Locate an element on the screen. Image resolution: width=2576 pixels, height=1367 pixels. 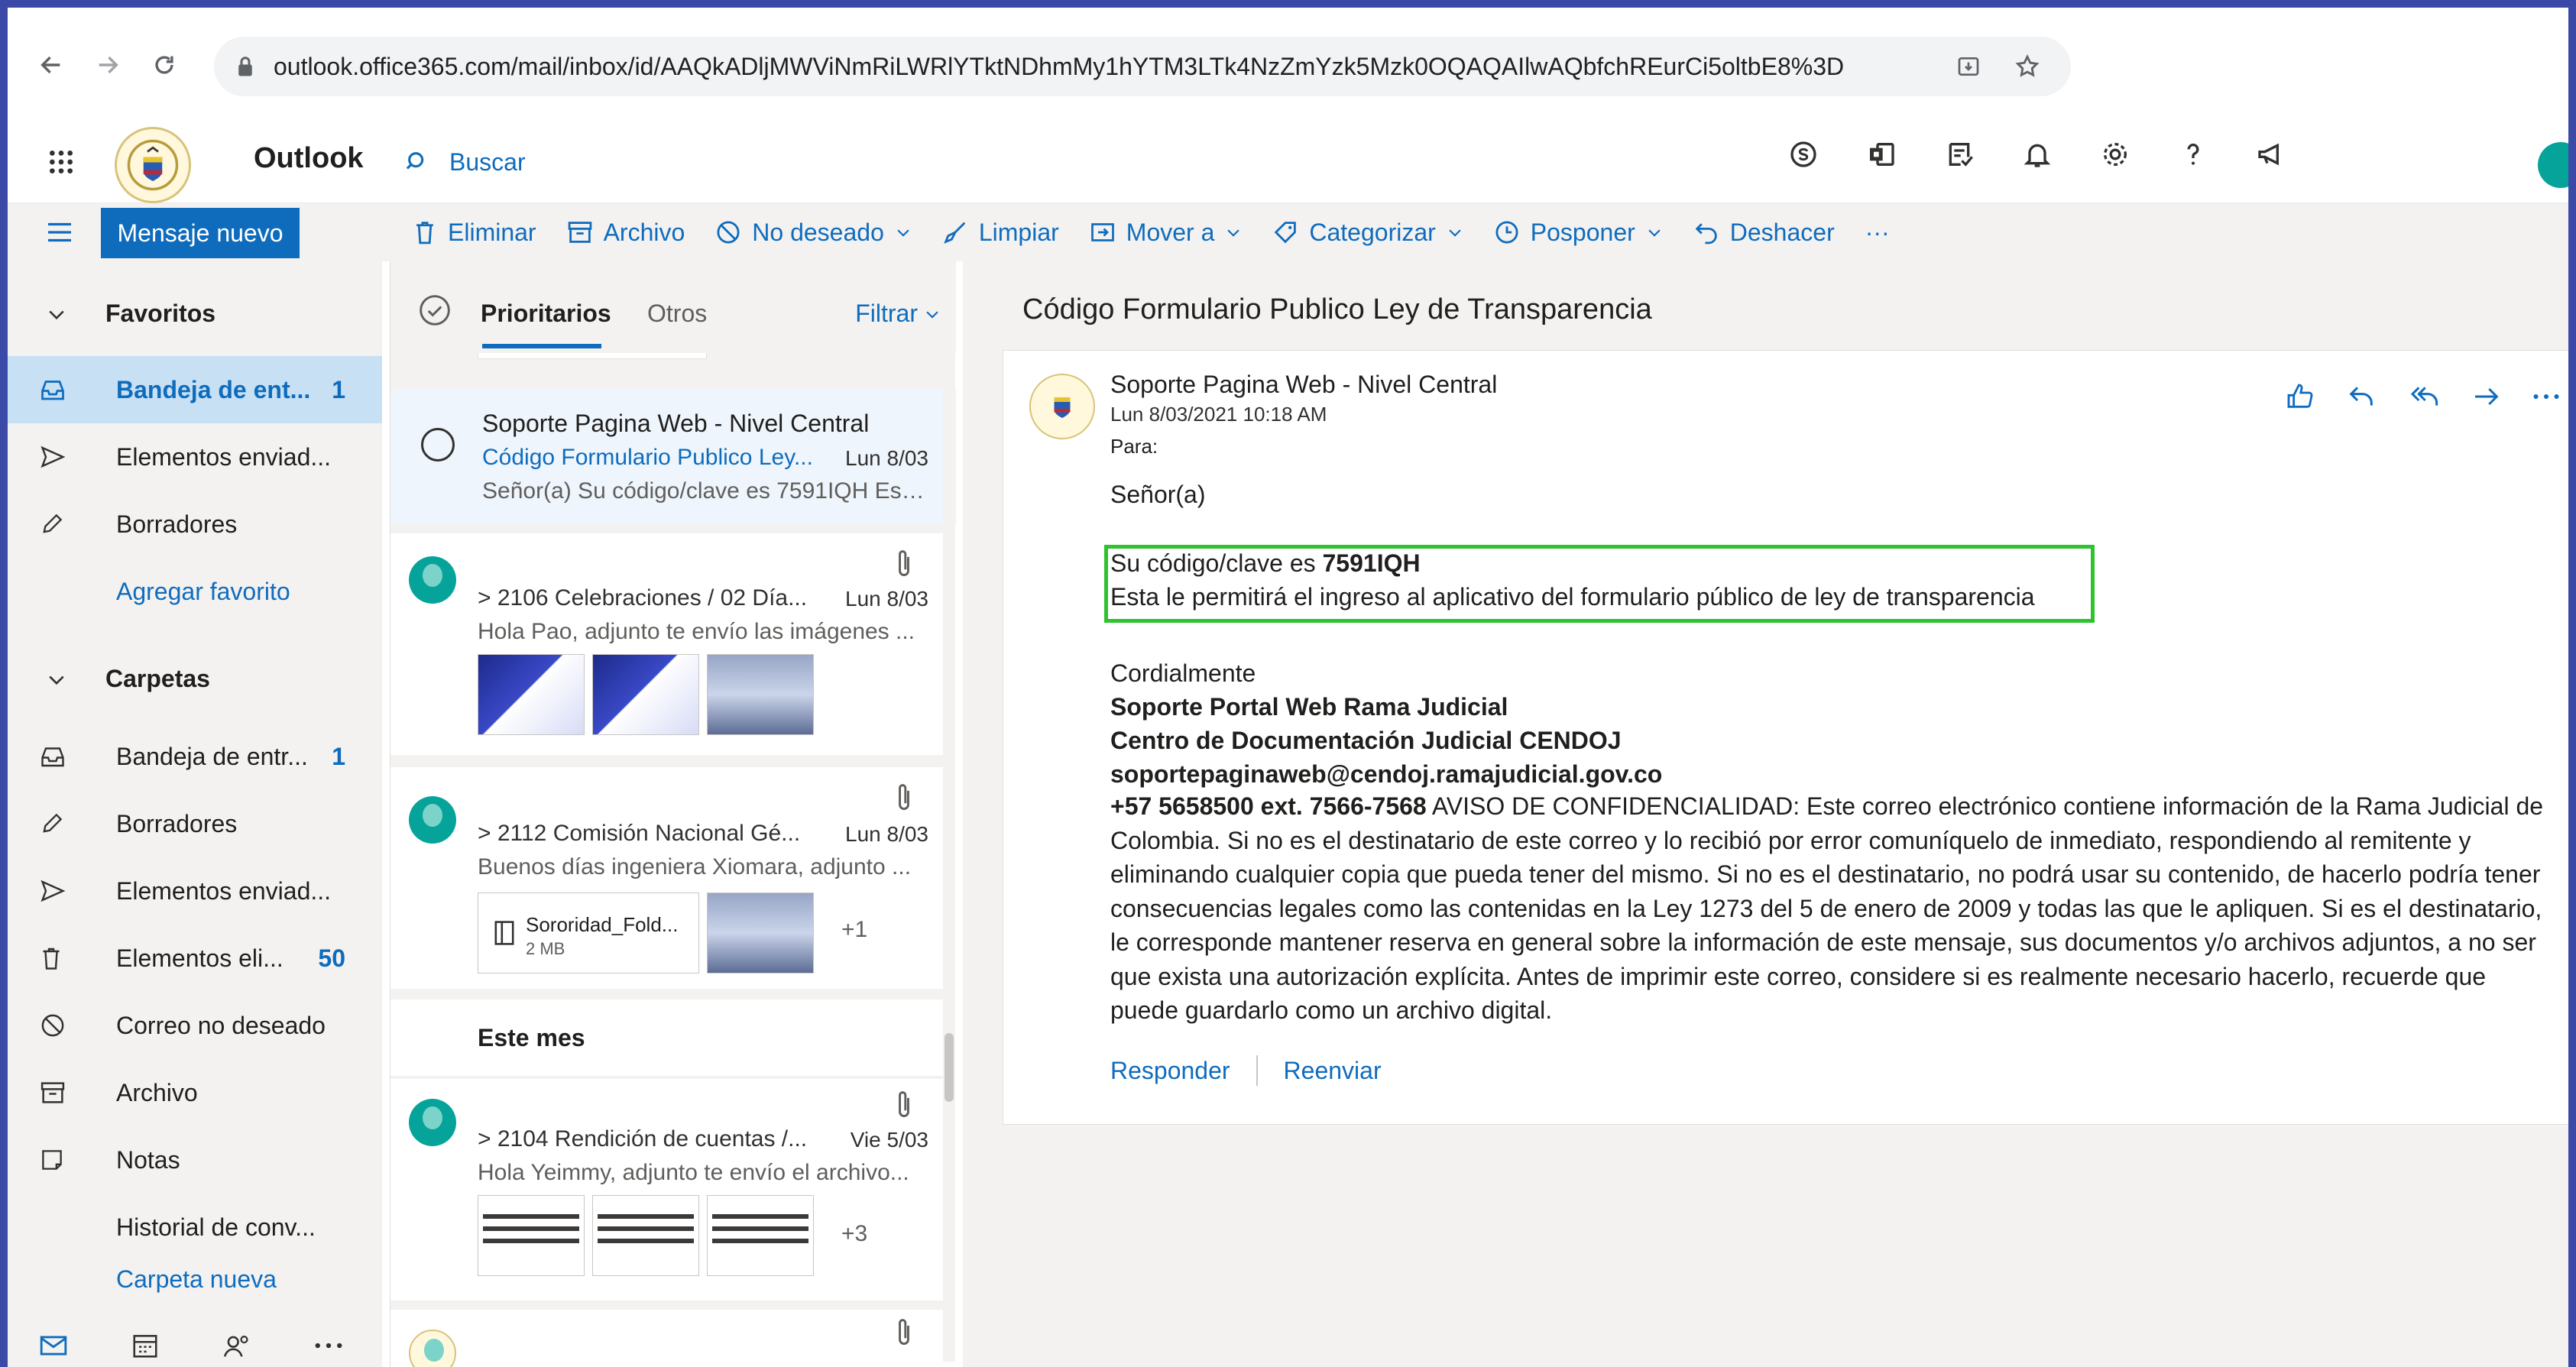
add-favorite-link: Agregar favorito is located at coordinates (195, 591).